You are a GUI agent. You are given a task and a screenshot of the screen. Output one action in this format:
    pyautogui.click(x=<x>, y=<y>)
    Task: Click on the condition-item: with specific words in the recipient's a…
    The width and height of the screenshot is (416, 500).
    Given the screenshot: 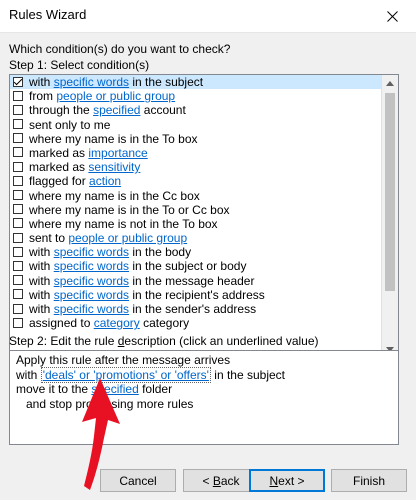 What is the action you would take?
    pyautogui.click(x=196, y=295)
    